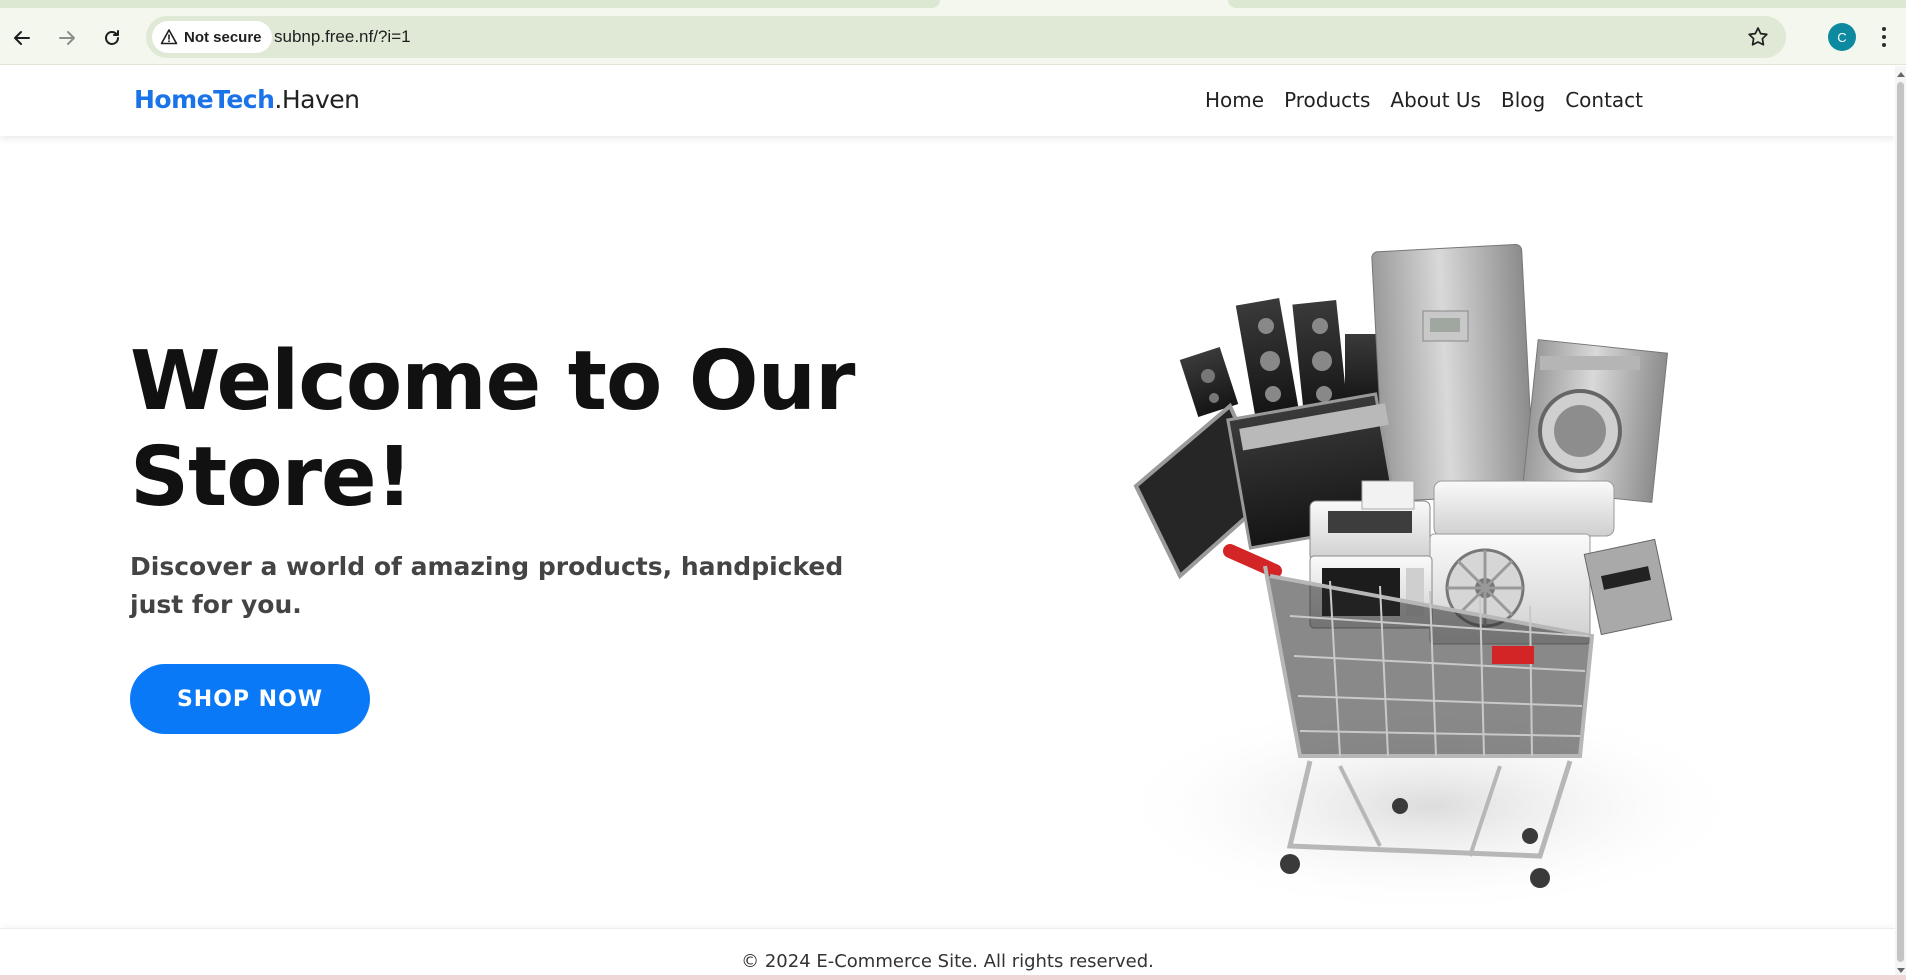 The height and width of the screenshot is (980, 1906). What do you see at coordinates (1435, 100) in the screenshot?
I see `nav-link-about: About Us` at bounding box center [1435, 100].